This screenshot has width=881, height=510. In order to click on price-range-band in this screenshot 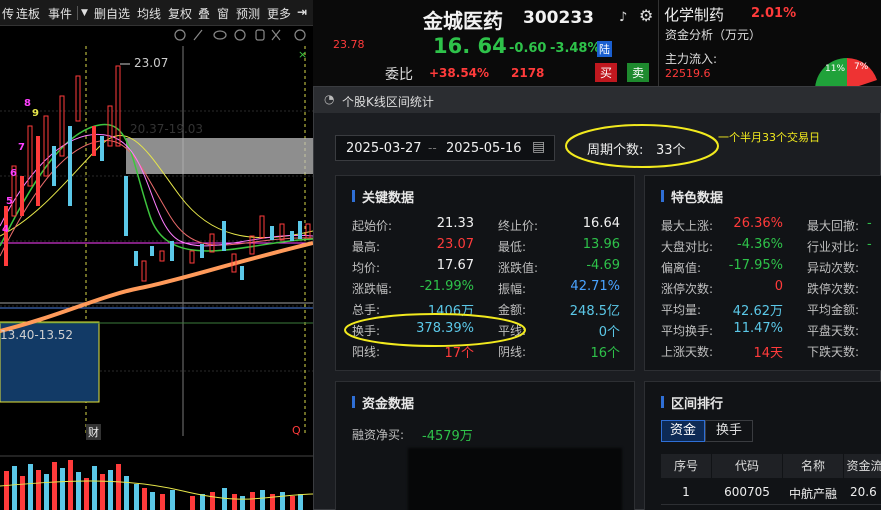, I will do `click(219, 156)`.